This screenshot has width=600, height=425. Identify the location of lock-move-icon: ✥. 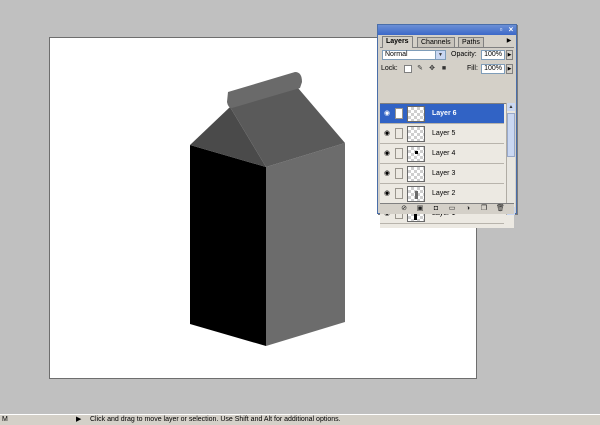
(432, 69).